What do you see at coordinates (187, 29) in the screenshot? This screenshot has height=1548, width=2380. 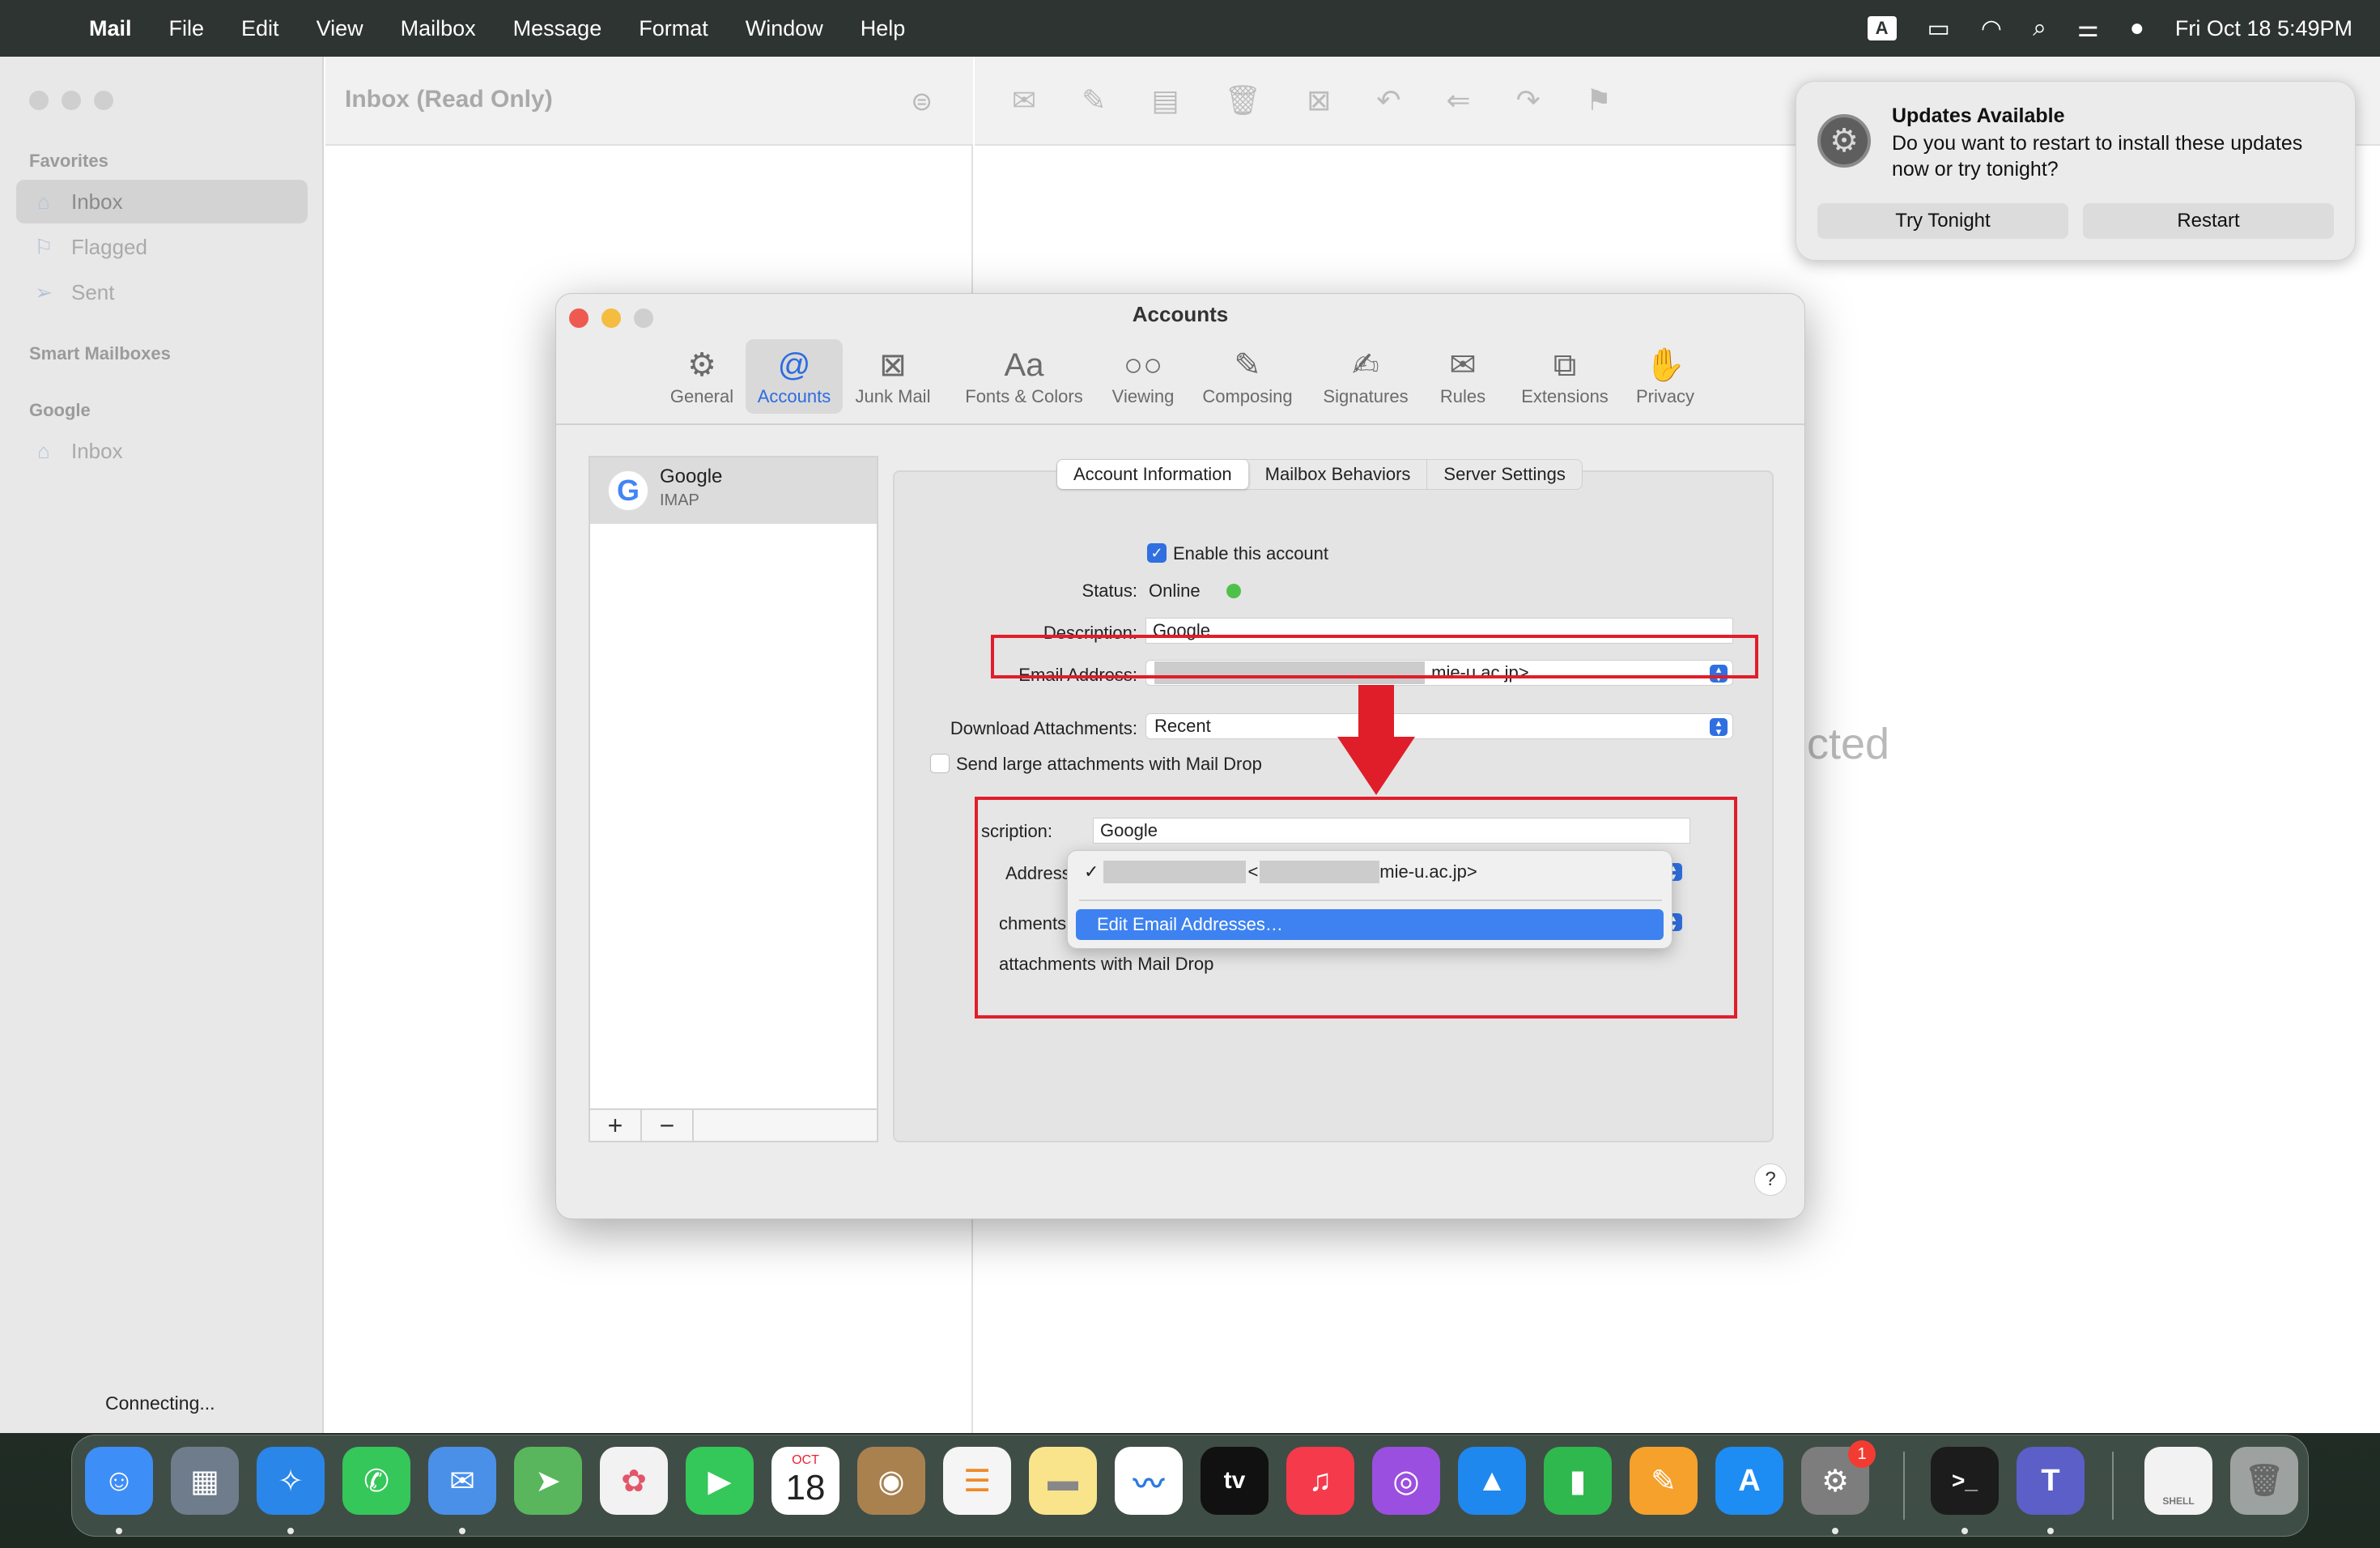 I see `menu-file: File` at bounding box center [187, 29].